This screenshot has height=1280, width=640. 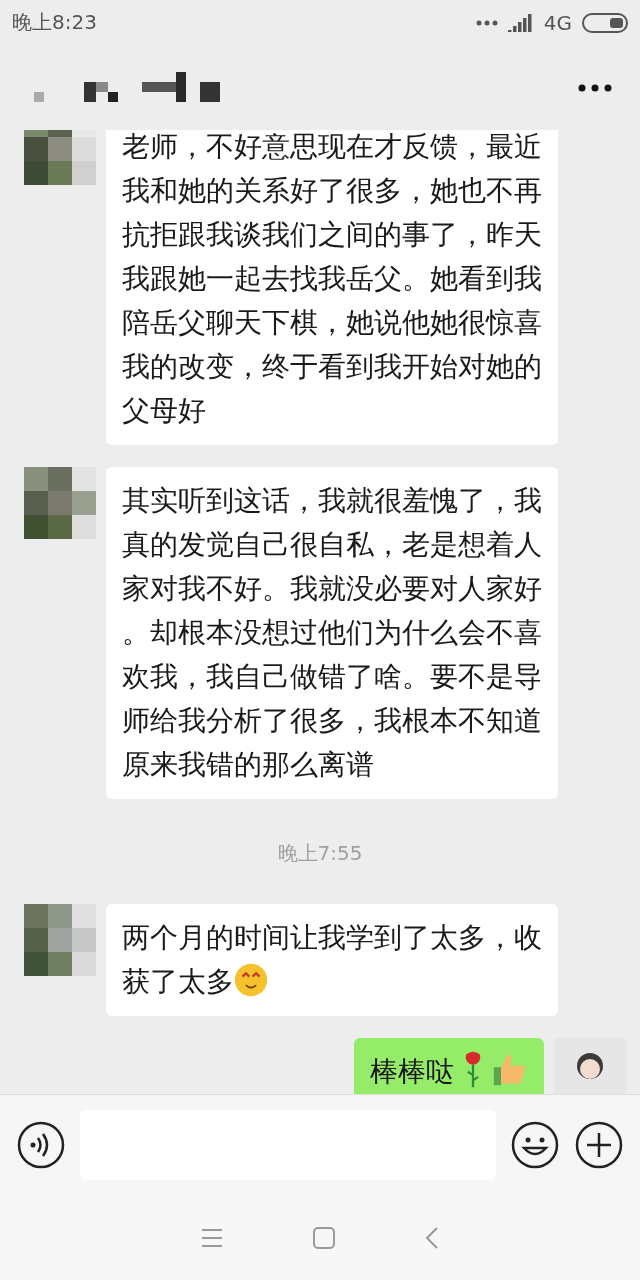 I want to click on add-icon, so click(x=599, y=1145).